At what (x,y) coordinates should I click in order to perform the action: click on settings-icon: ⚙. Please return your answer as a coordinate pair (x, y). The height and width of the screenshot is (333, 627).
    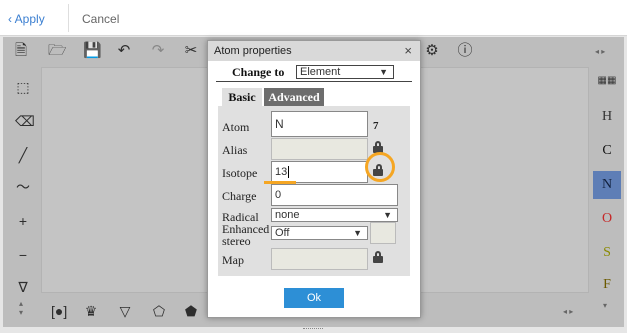
    Looking at the image, I should click on (432, 51).